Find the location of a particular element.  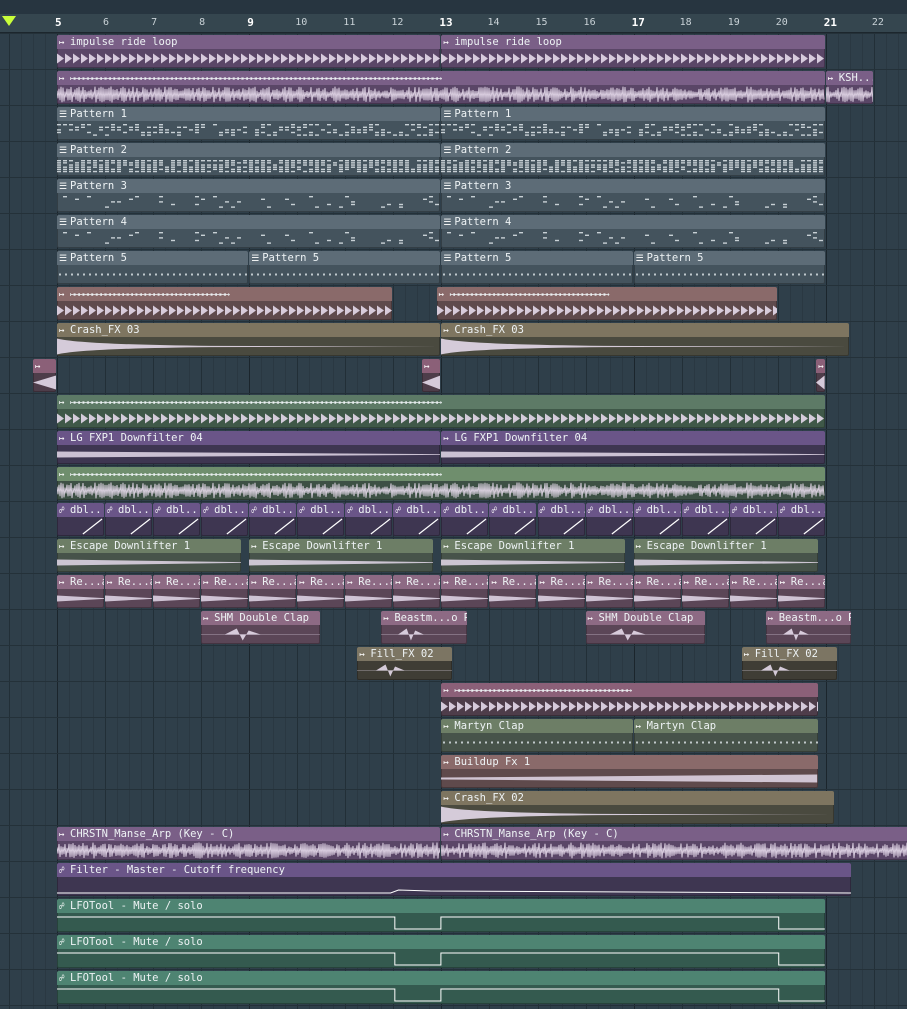

clip-header: ☍ LFOTool - Mute / solo is located at coordinates (441, 942).